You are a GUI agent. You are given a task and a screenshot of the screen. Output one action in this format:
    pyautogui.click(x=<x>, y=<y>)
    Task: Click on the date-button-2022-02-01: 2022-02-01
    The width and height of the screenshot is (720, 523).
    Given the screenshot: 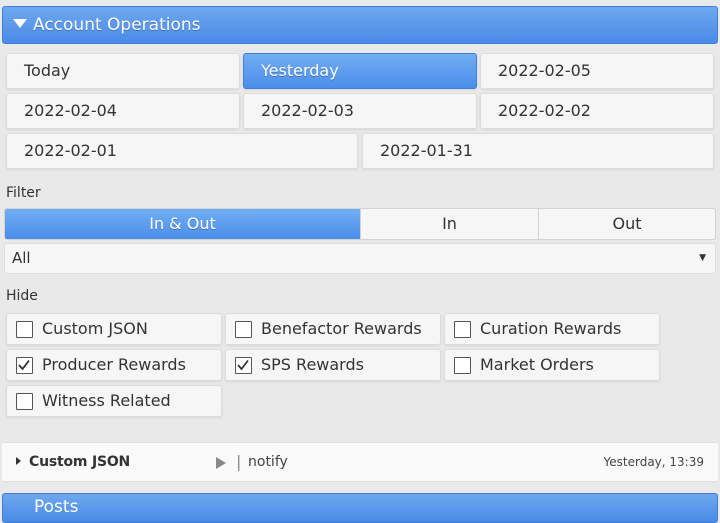 What is the action you would take?
    pyautogui.click(x=182, y=151)
    